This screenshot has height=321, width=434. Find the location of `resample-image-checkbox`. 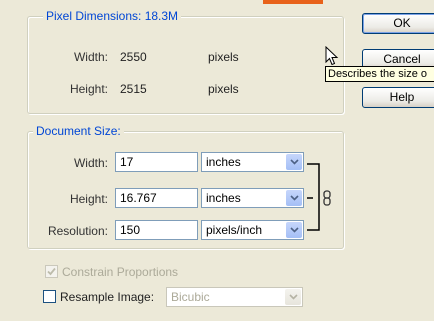

resample-image-checkbox is located at coordinates (49, 296).